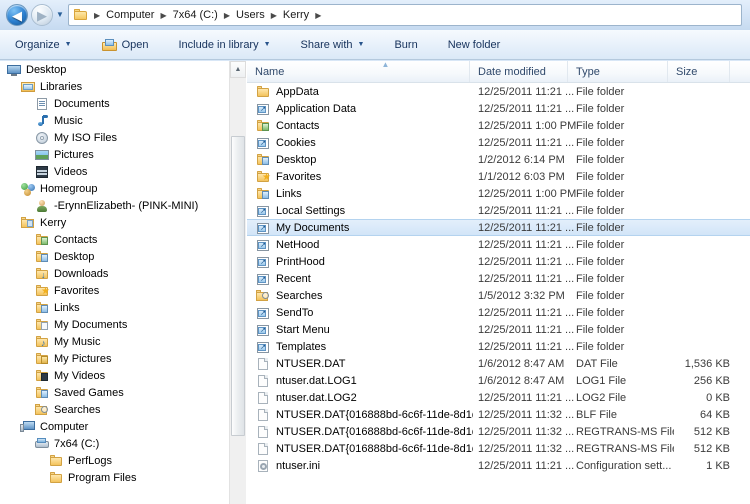 This screenshot has height=504, width=750. What do you see at coordinates (596, 414) in the screenshot?
I see `file-type-cell: BLF File` at bounding box center [596, 414].